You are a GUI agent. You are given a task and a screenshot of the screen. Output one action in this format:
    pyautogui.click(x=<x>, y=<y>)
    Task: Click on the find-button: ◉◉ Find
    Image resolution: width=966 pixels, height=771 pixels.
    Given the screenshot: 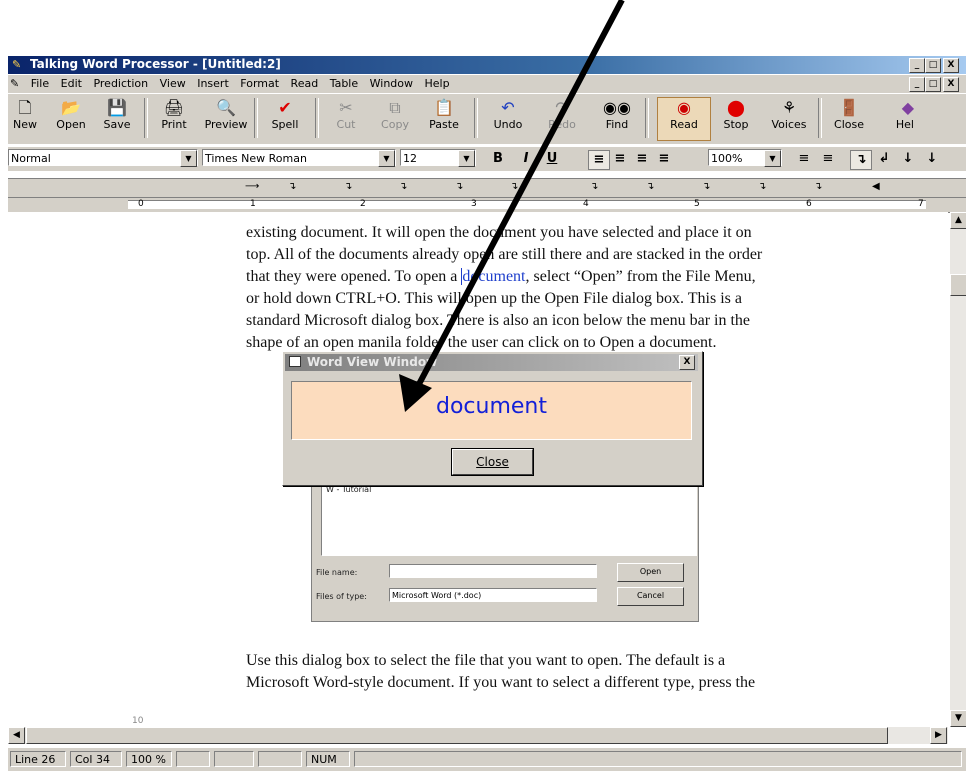 What is the action you would take?
    pyautogui.click(x=617, y=114)
    